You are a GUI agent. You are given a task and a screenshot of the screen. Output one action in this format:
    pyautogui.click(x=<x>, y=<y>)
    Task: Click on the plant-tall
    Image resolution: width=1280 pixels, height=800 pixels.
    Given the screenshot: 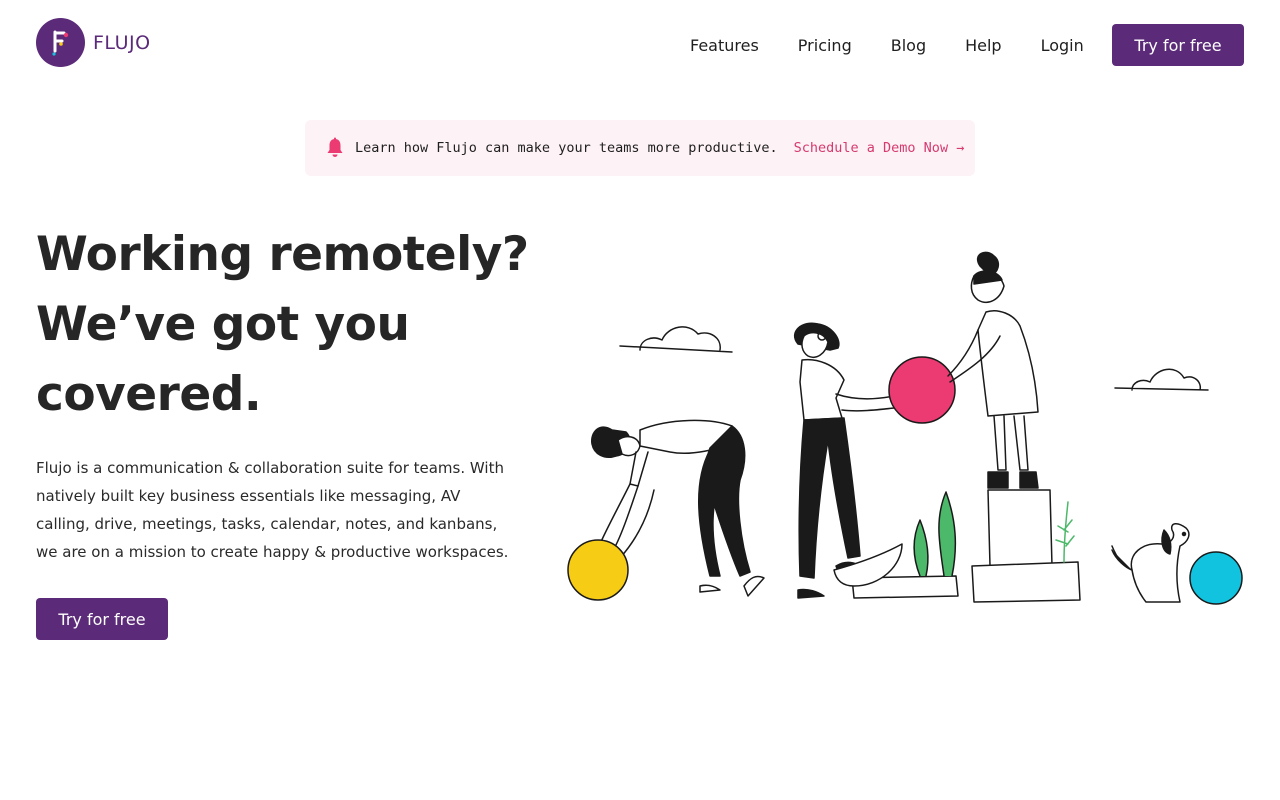 What is the action you would take?
    pyautogui.click(x=947, y=534)
    